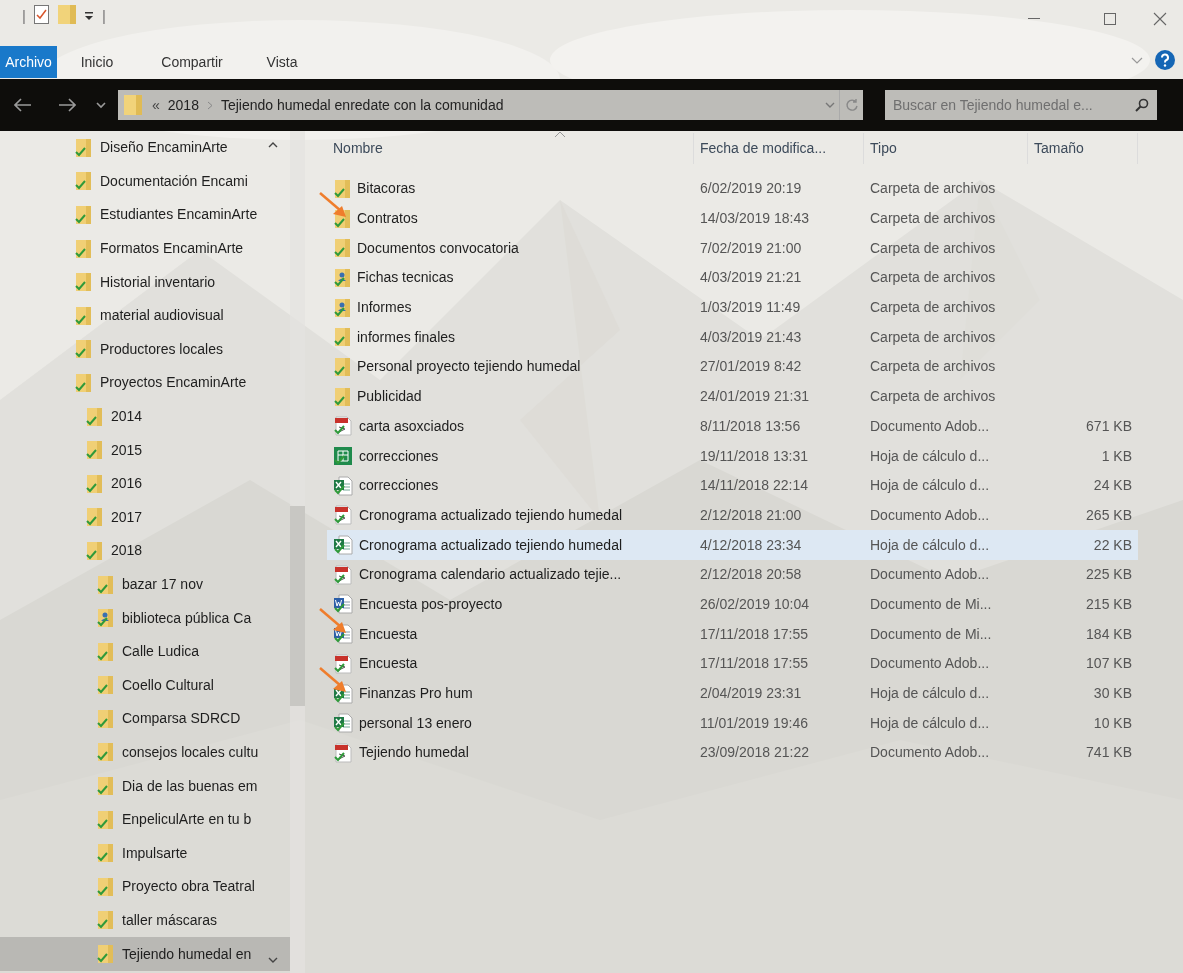 The image size is (1183, 973). I want to click on file-row: correcciones 14/11/2018 22:14 Hoja de cálculo d... 24 KB, so click(732, 485).